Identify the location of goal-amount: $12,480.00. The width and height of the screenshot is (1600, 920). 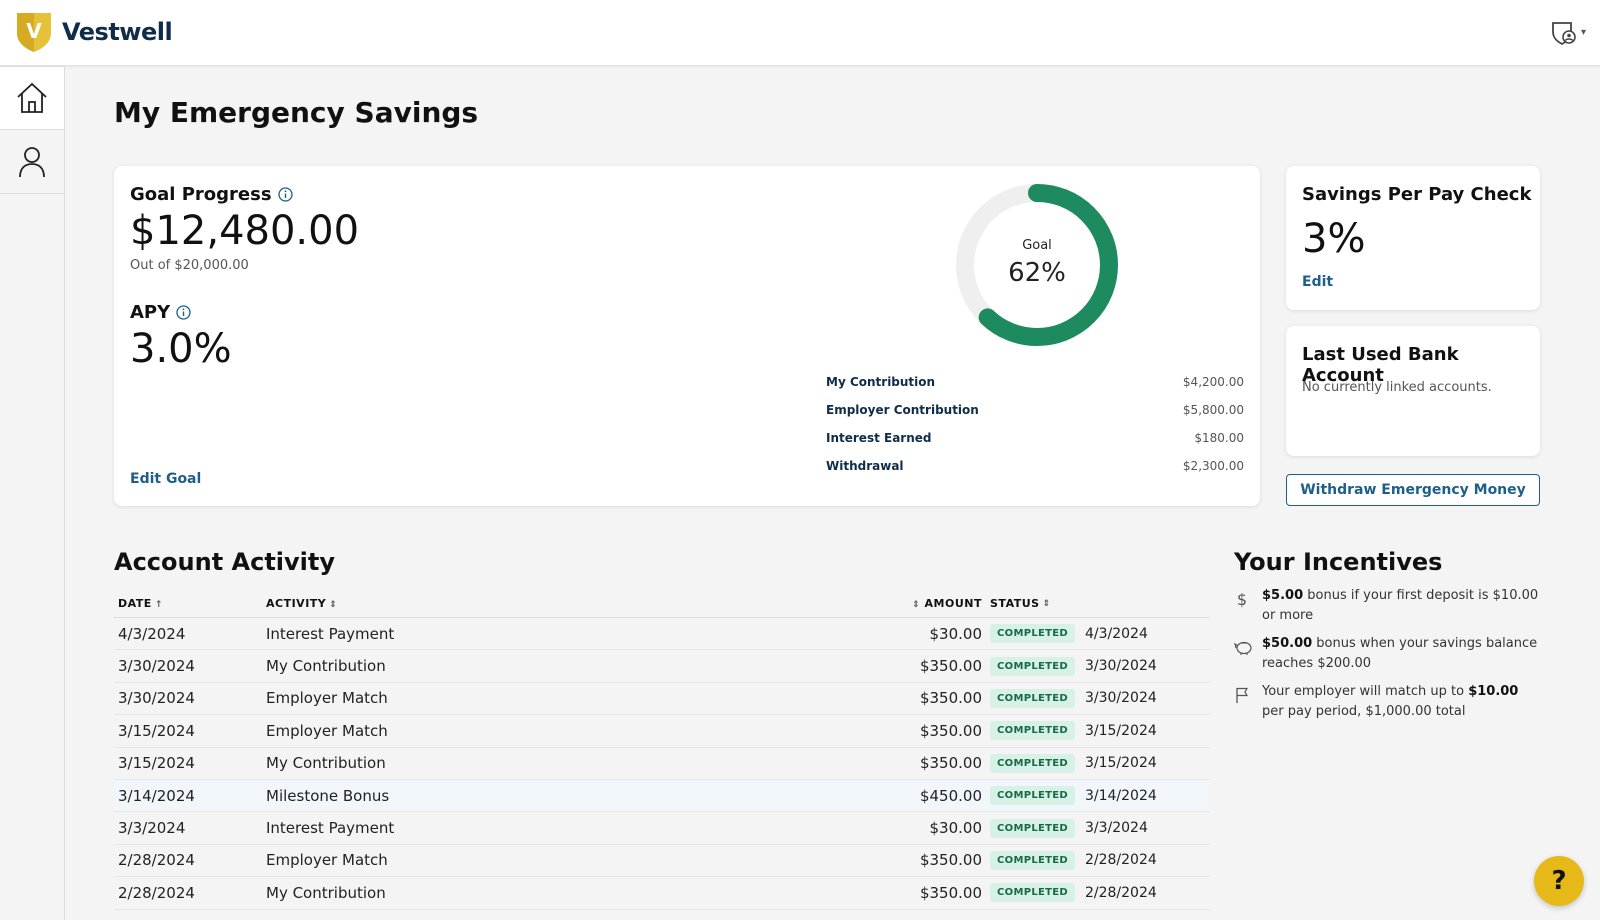
(245, 231).